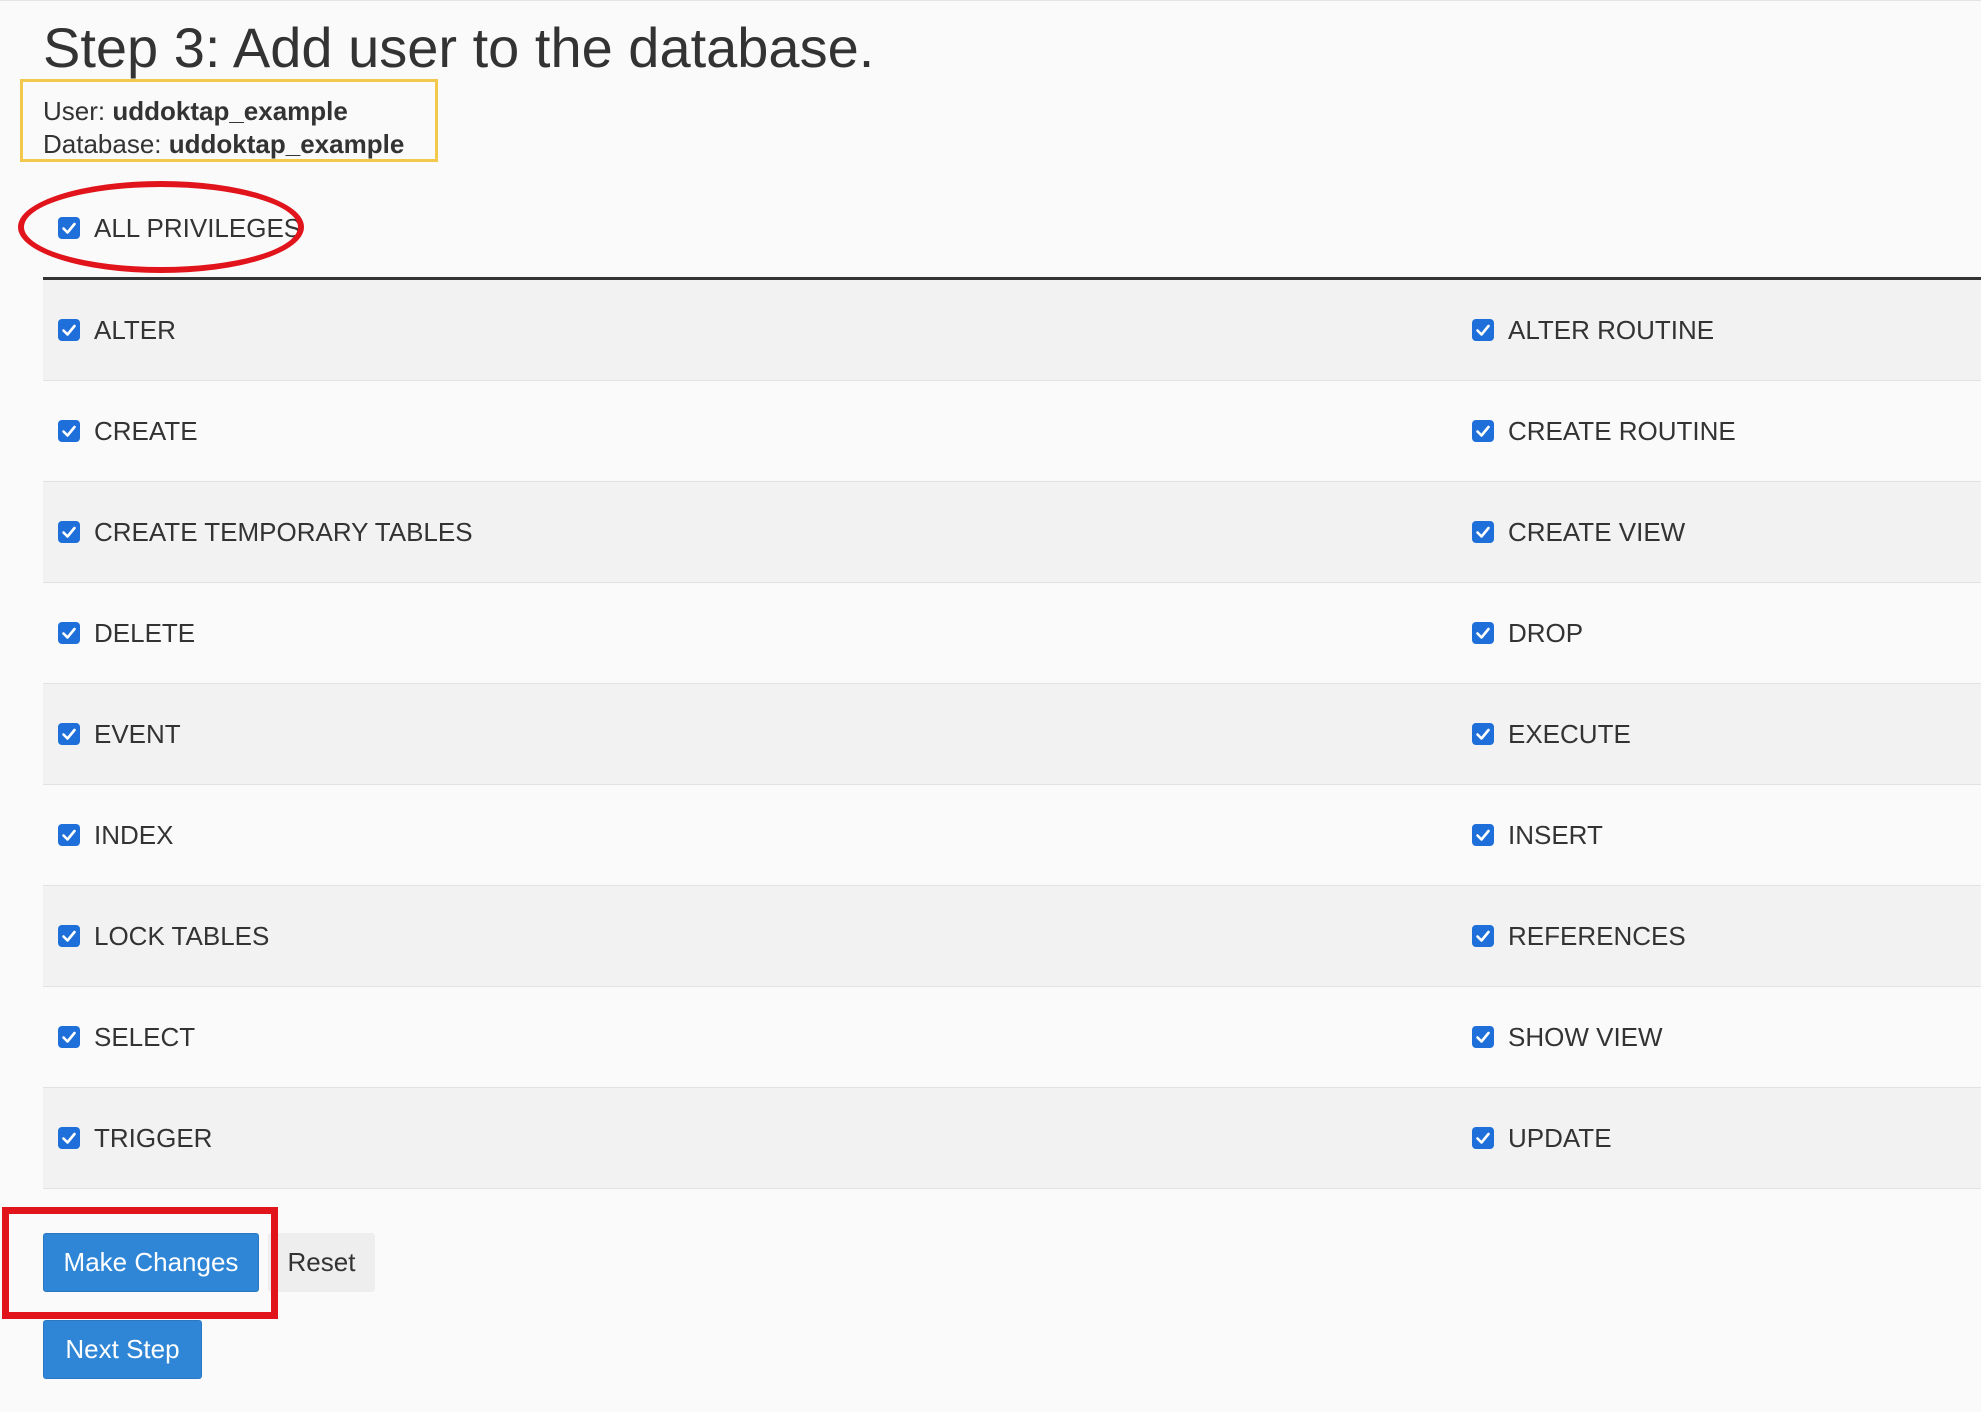 This screenshot has width=1981, height=1412. I want to click on privilege-label: CREATE VIEW, so click(1597, 531).